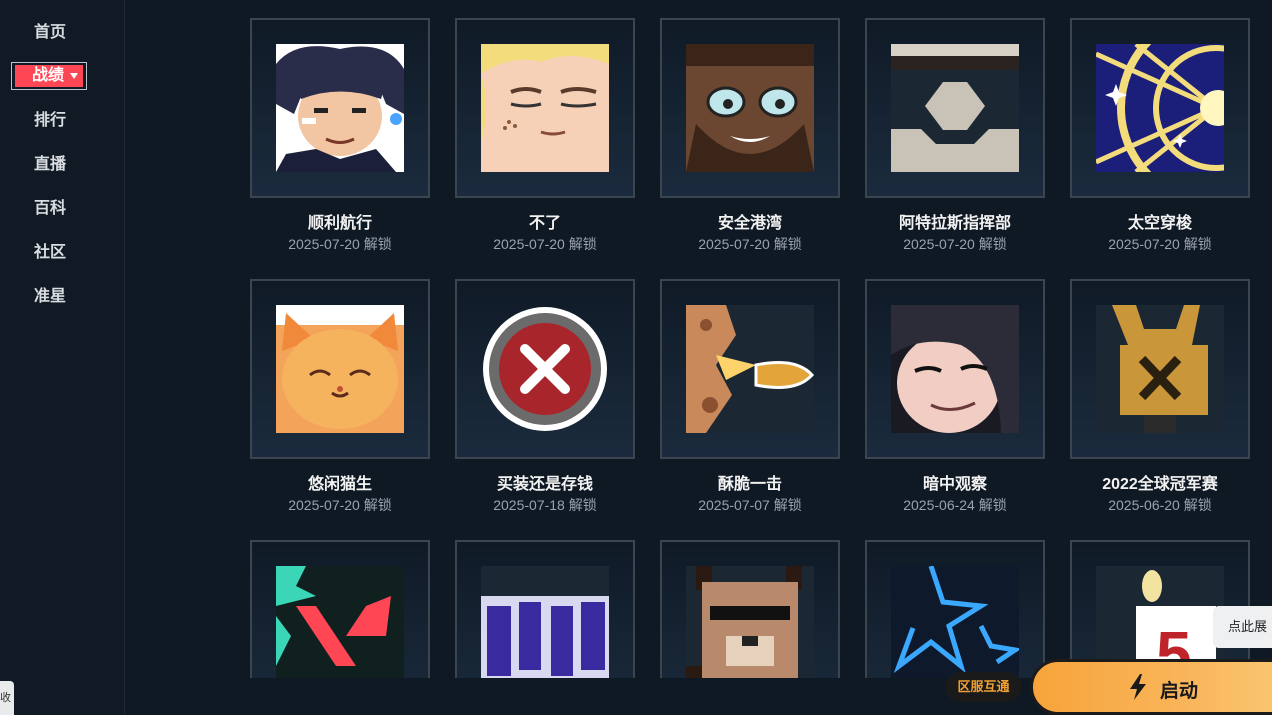 Image resolution: width=1272 pixels, height=715 pixels. I want to click on spray-image-champions-trophy, so click(1160, 369).